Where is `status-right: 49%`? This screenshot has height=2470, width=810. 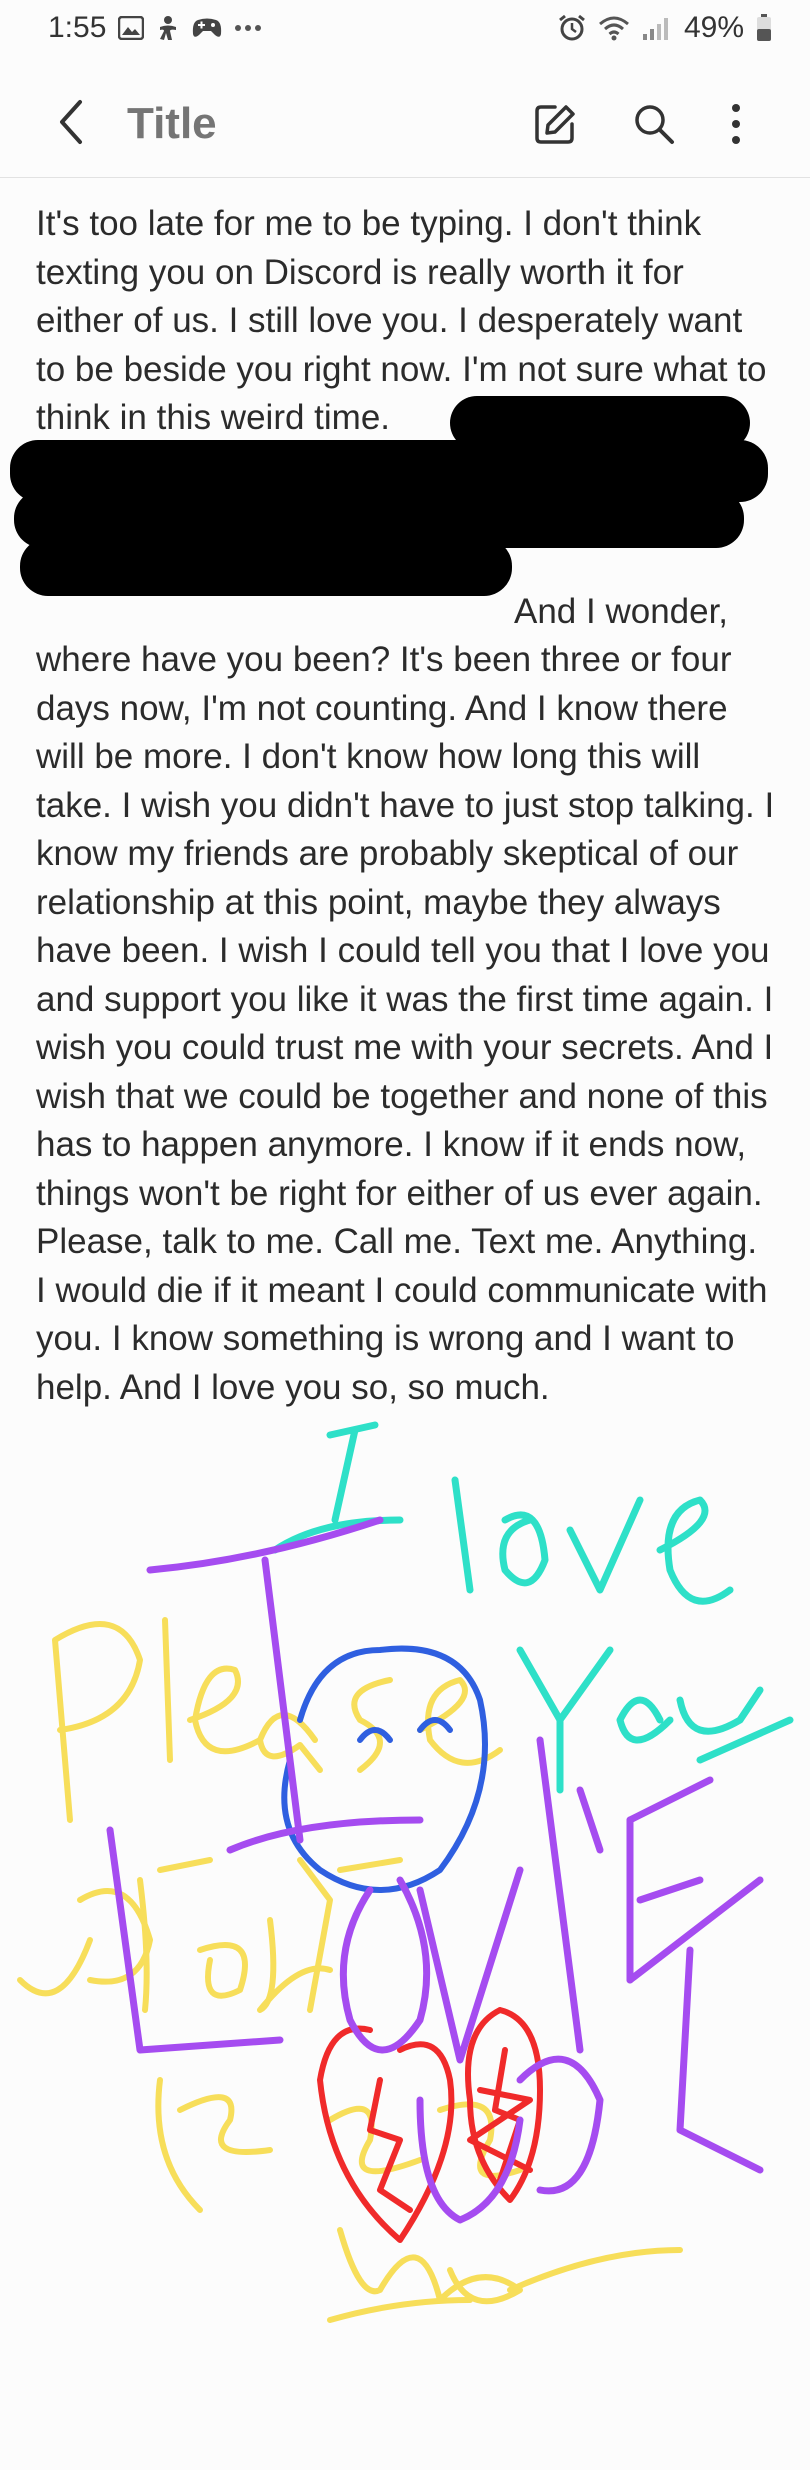
status-right: 49% is located at coordinates (665, 28).